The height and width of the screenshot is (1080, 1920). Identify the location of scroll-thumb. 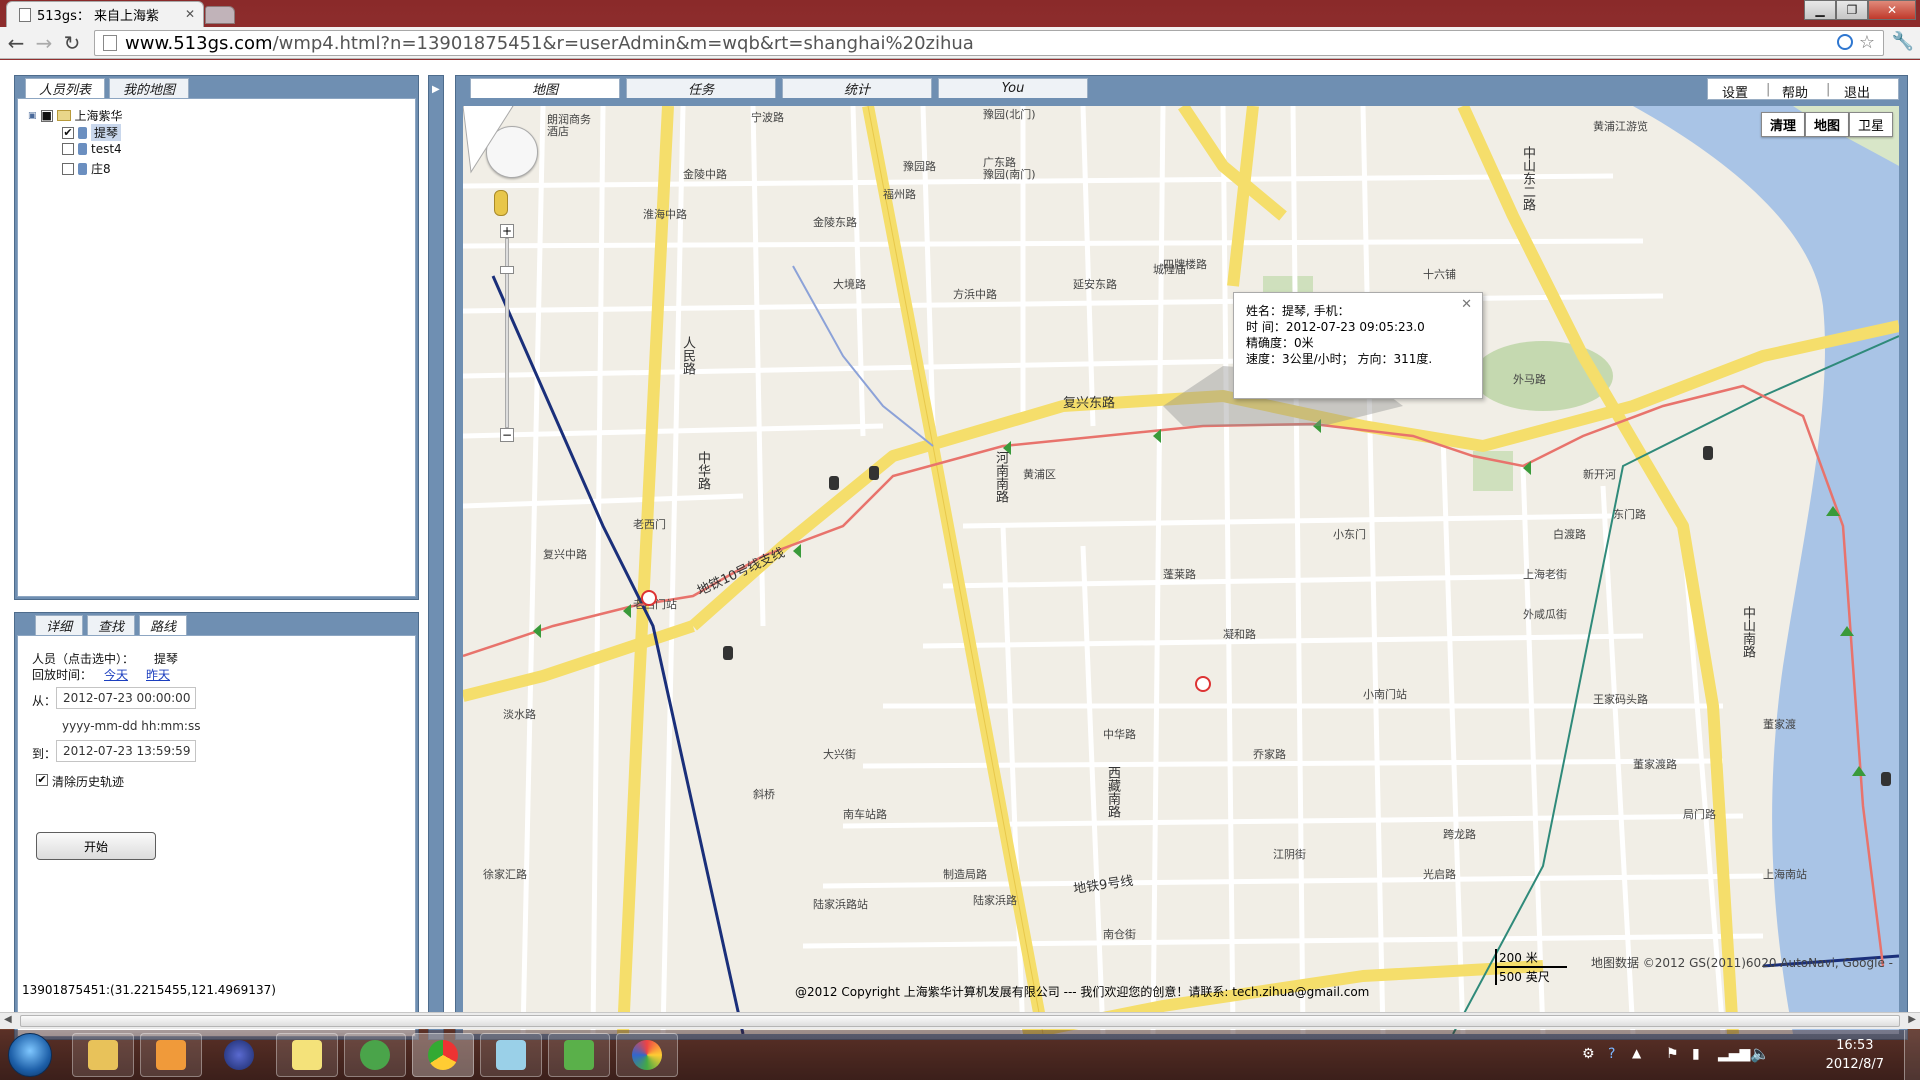
(960, 1021).